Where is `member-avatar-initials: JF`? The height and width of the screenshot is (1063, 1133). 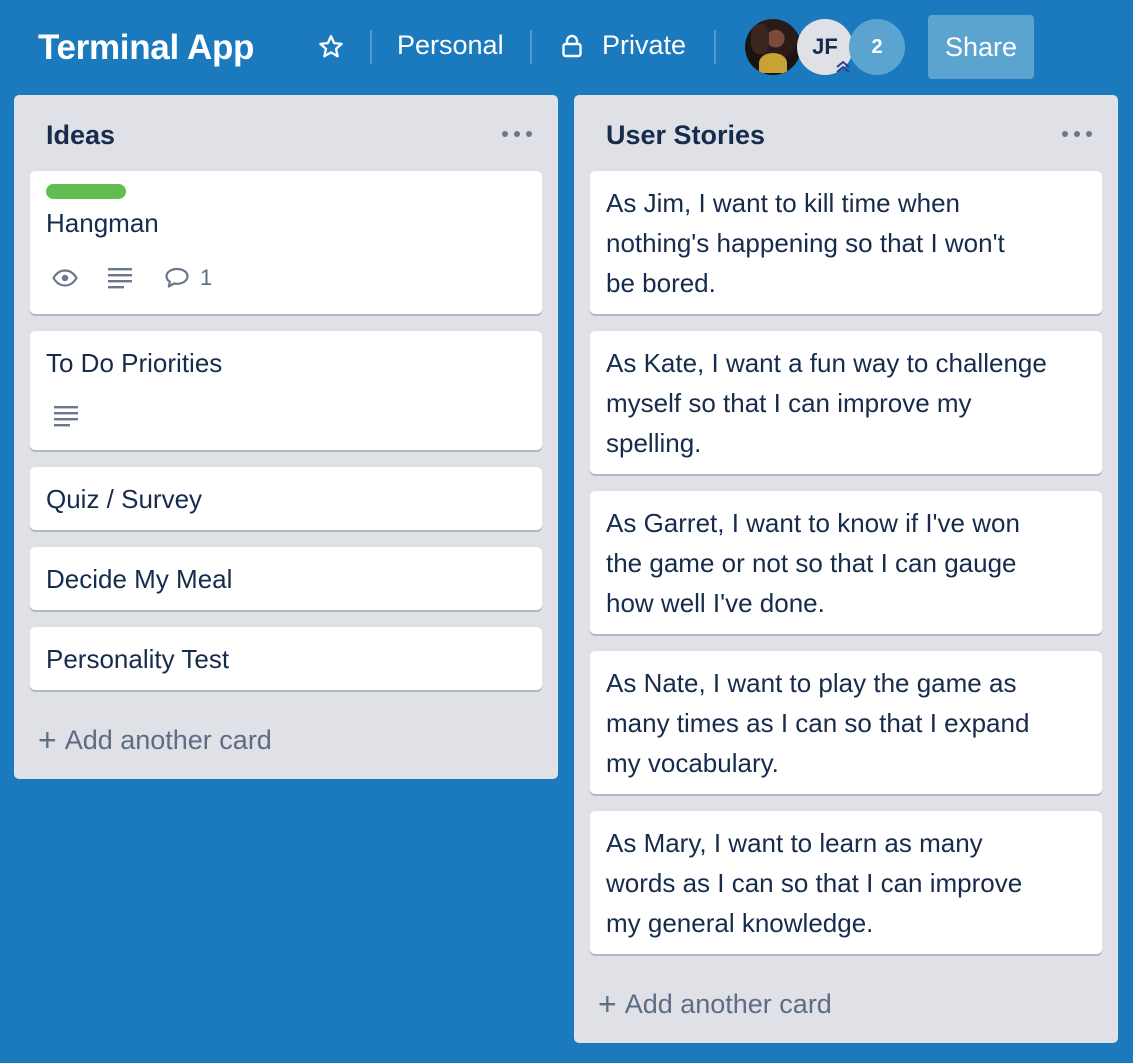
member-avatar-initials: JF is located at coordinates (825, 47).